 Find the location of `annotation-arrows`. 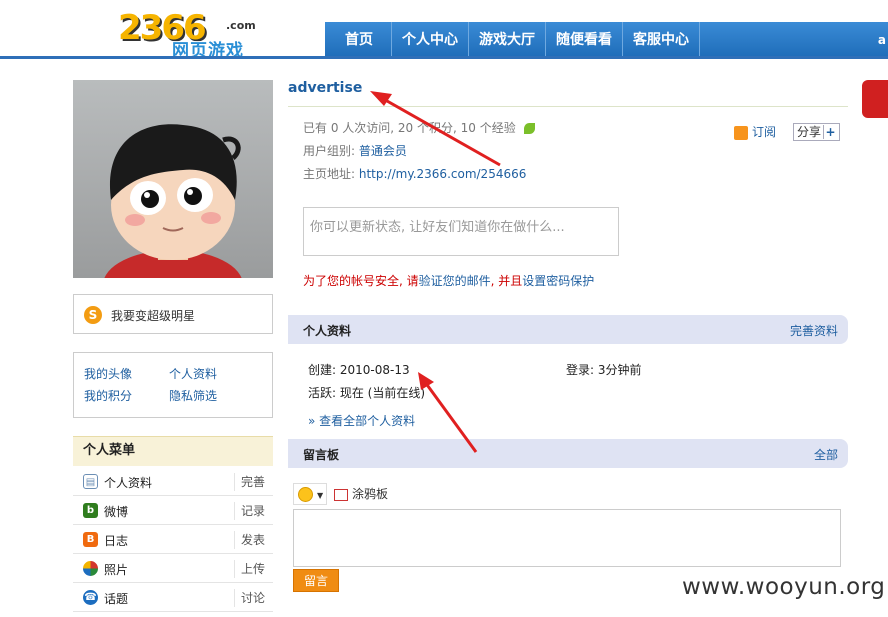

annotation-arrows is located at coordinates (435, 272).